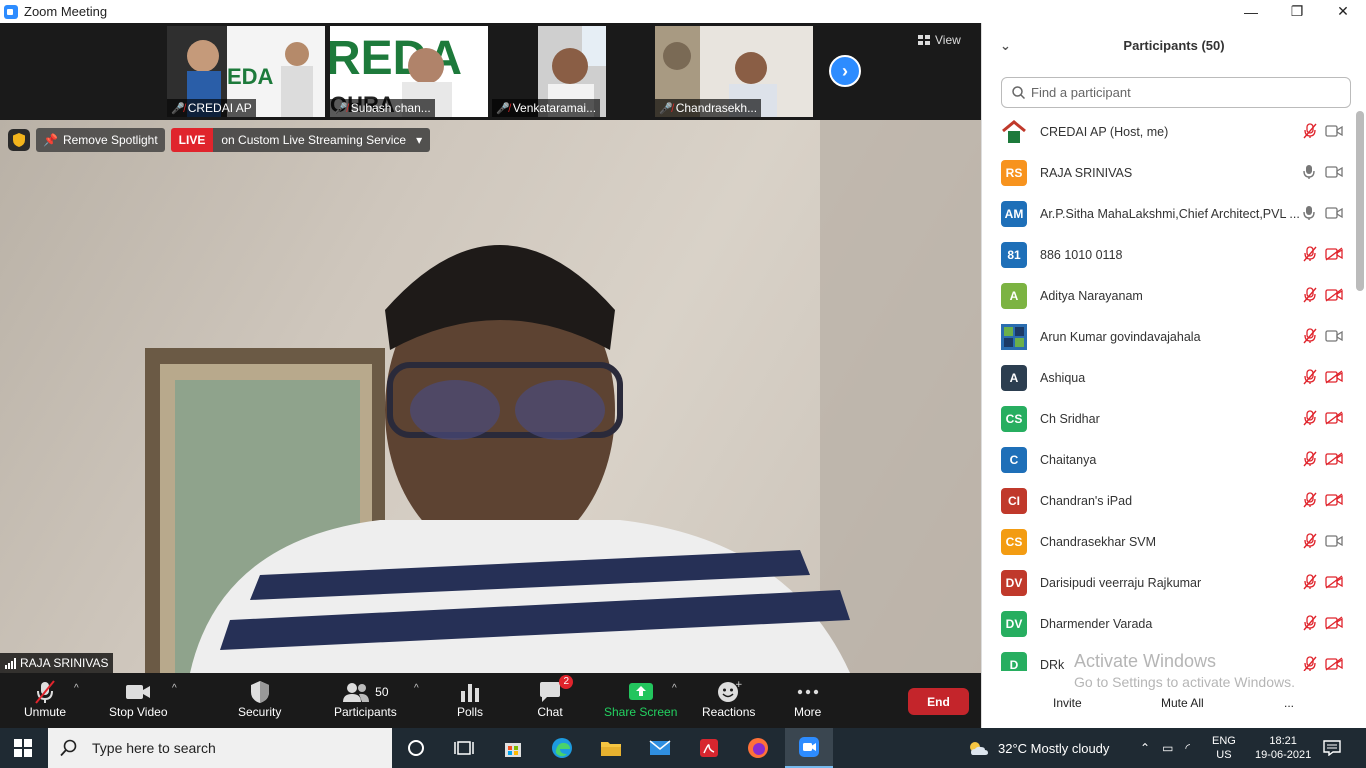  I want to click on participant-row: A Aditya Narayanam, so click(1168, 295).